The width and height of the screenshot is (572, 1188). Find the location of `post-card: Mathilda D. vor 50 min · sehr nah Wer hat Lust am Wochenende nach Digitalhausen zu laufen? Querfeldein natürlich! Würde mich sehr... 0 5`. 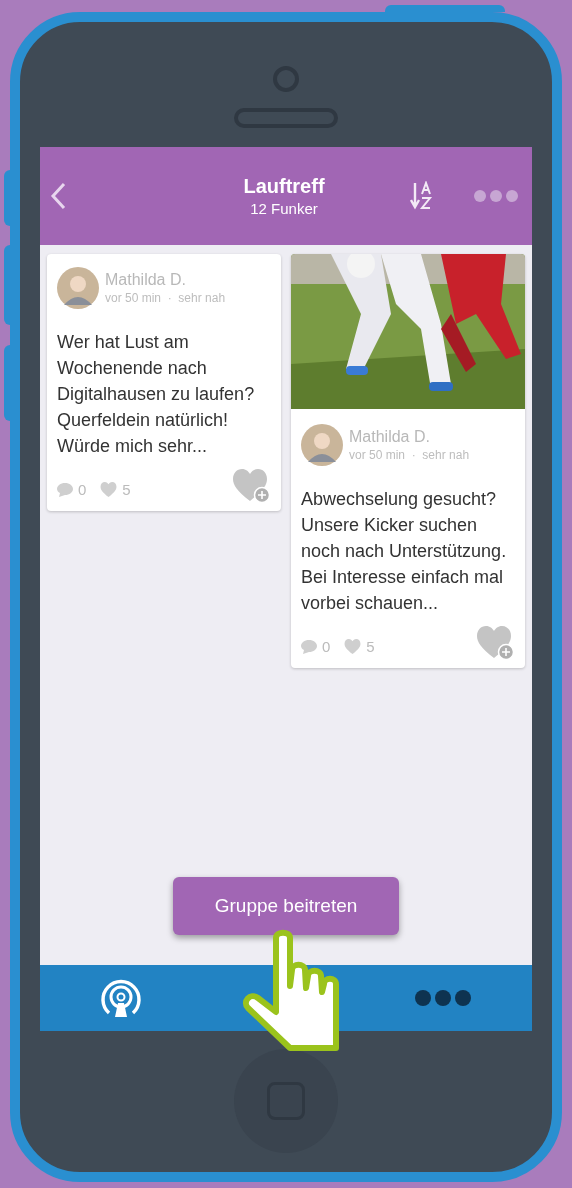

post-card: Mathilda D. vor 50 min · sehr nah Wer hat Lust am Wochenende nach Digitalhausen zu laufen? Querfeldein natürlich! Würde mich sehr... 0 5 is located at coordinates (164, 382).